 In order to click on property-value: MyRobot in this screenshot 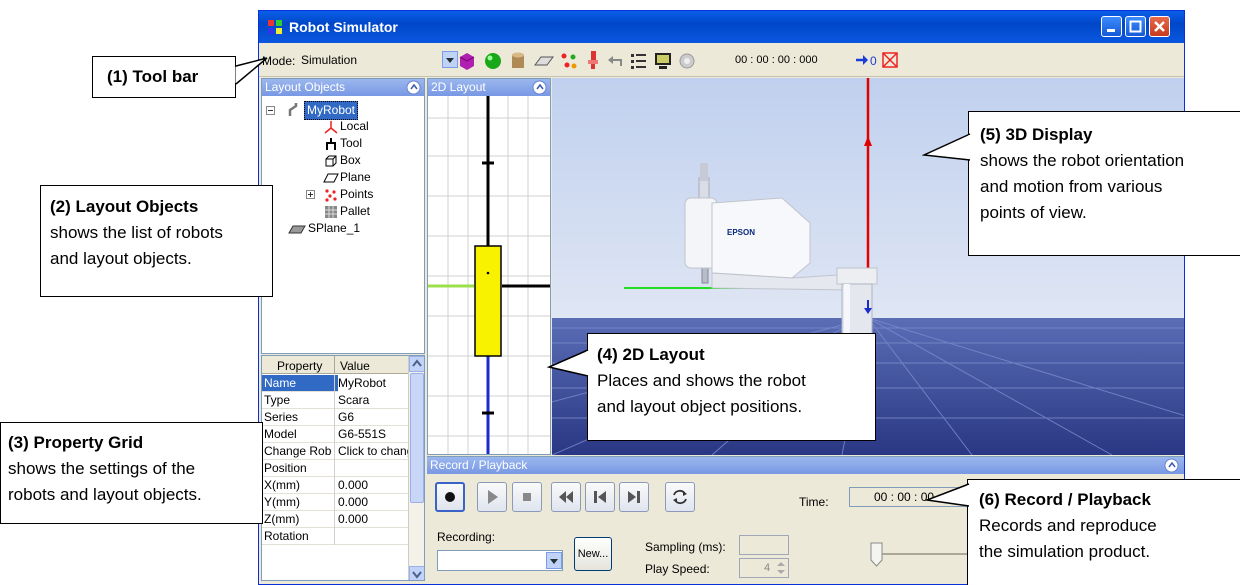, I will do `click(373, 383)`.